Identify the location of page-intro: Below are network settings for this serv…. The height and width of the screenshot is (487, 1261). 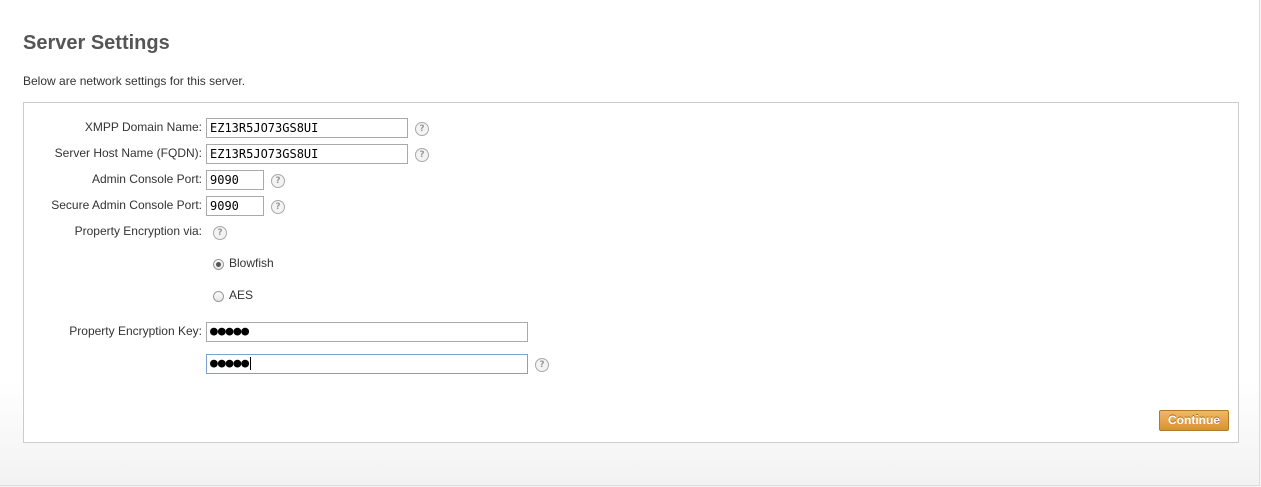
(134, 81).